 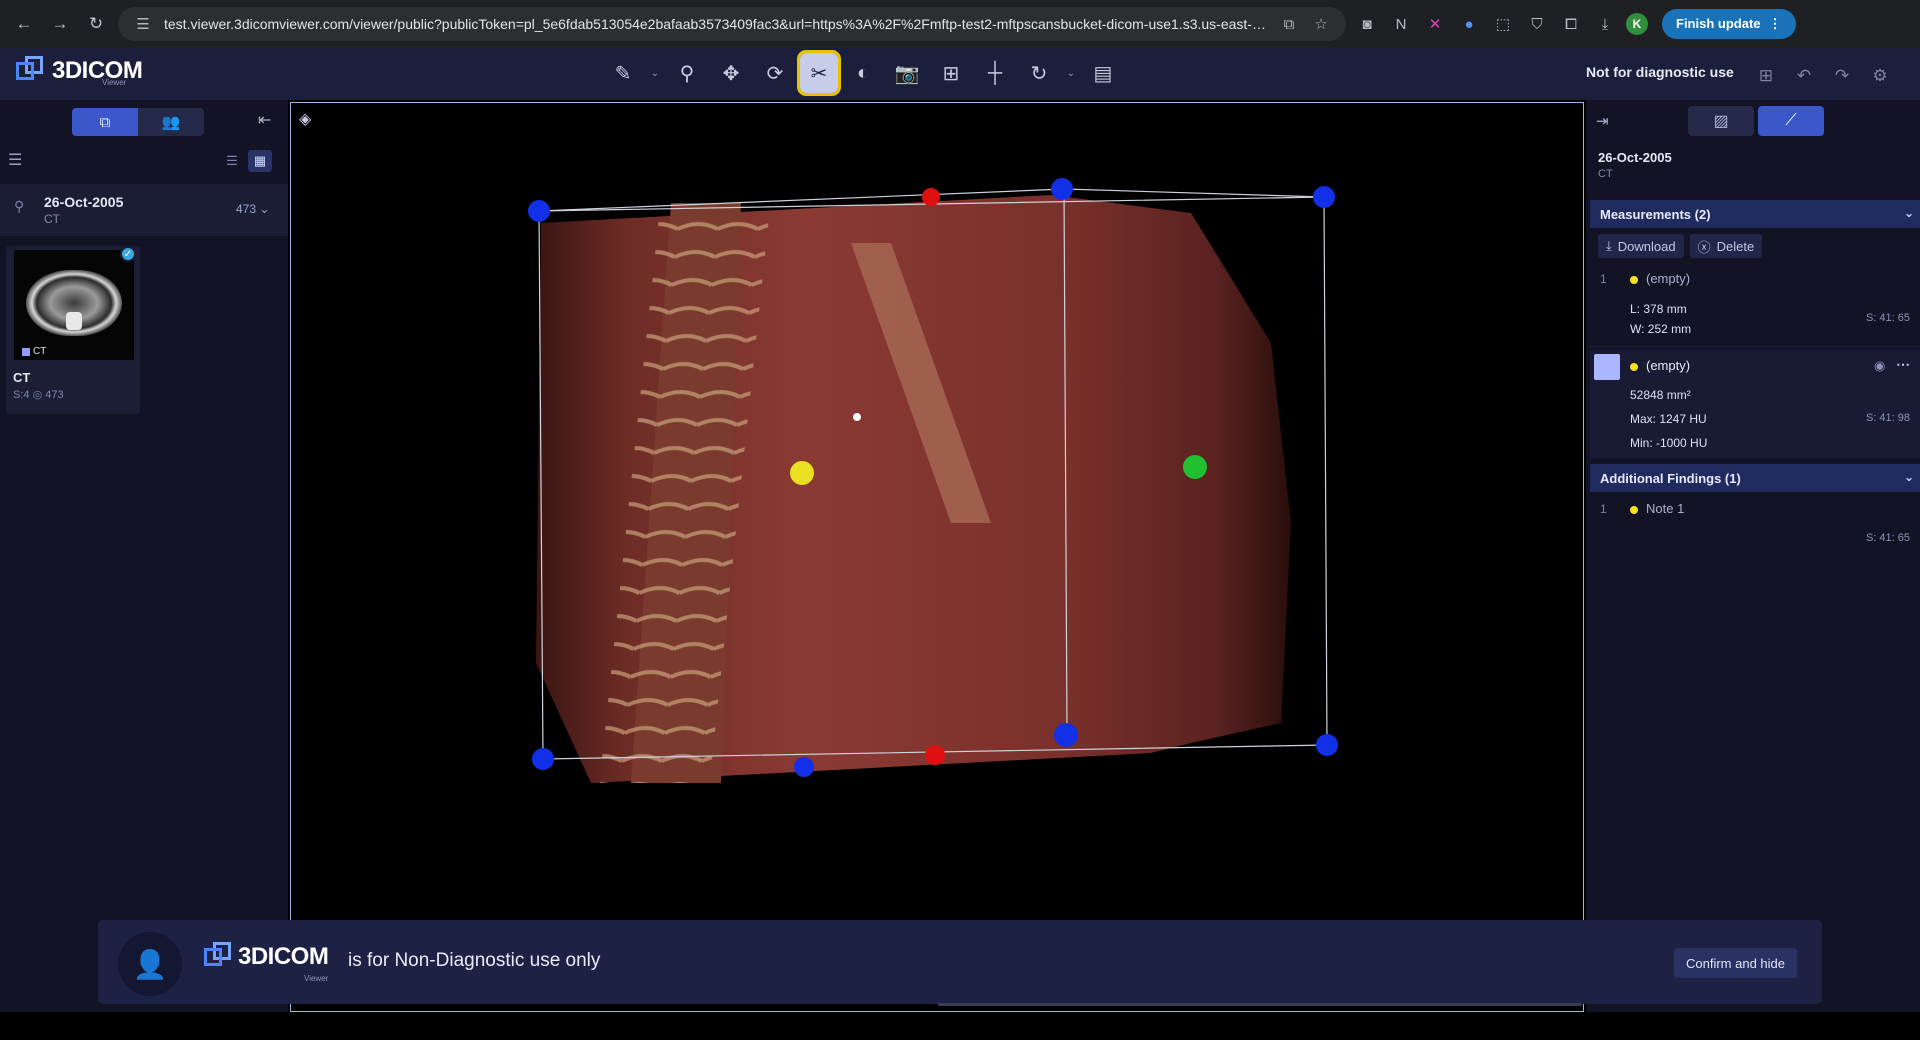 What do you see at coordinates (1903, 364) in the screenshot?
I see `more-options-icon: ⋯` at bounding box center [1903, 364].